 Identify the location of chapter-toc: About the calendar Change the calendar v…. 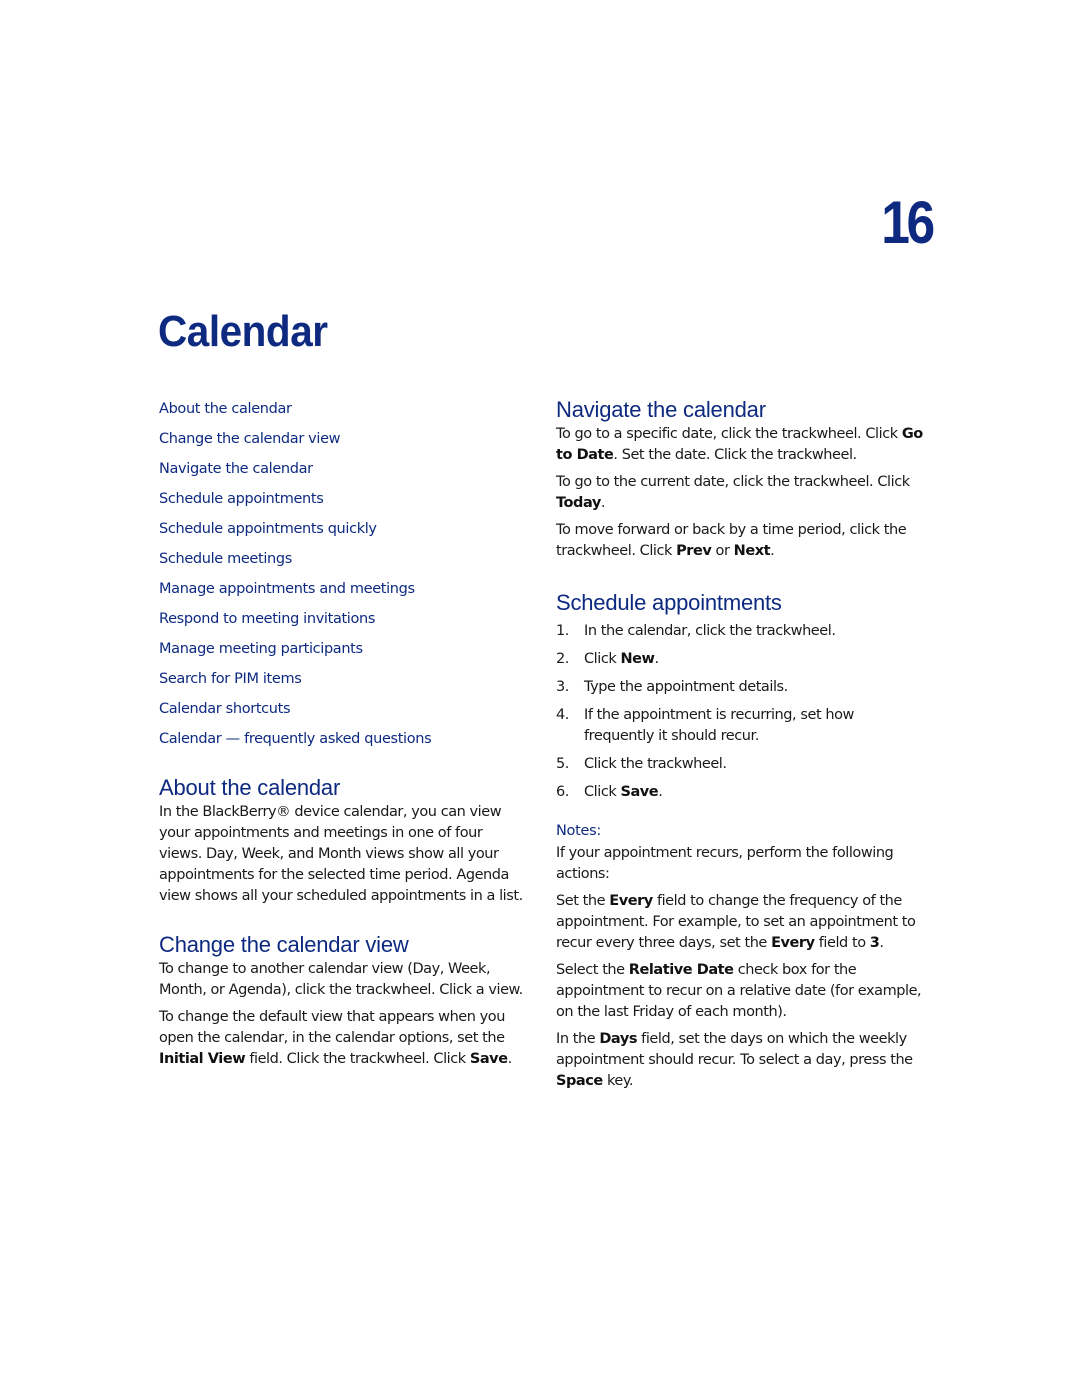
(341, 576).